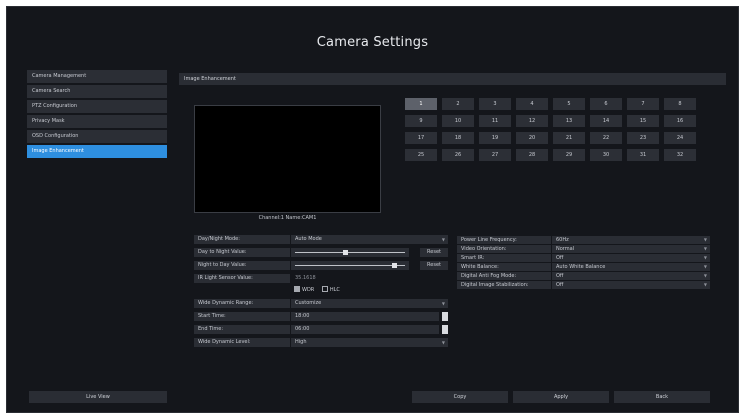 The image size is (743, 417). Describe the element at coordinates (504, 240) in the screenshot. I see `right-setting-label: Power Line Frequency:` at that location.